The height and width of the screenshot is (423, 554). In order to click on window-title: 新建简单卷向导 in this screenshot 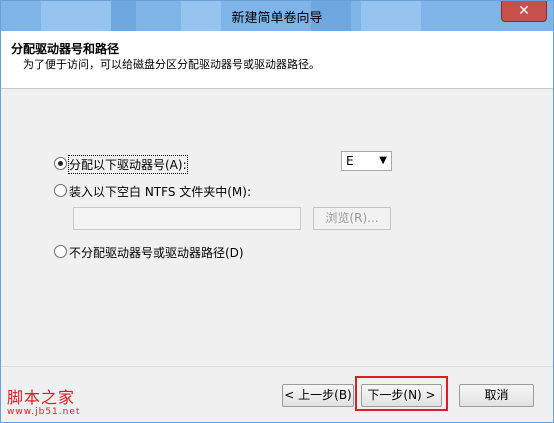, I will do `click(277, 18)`.